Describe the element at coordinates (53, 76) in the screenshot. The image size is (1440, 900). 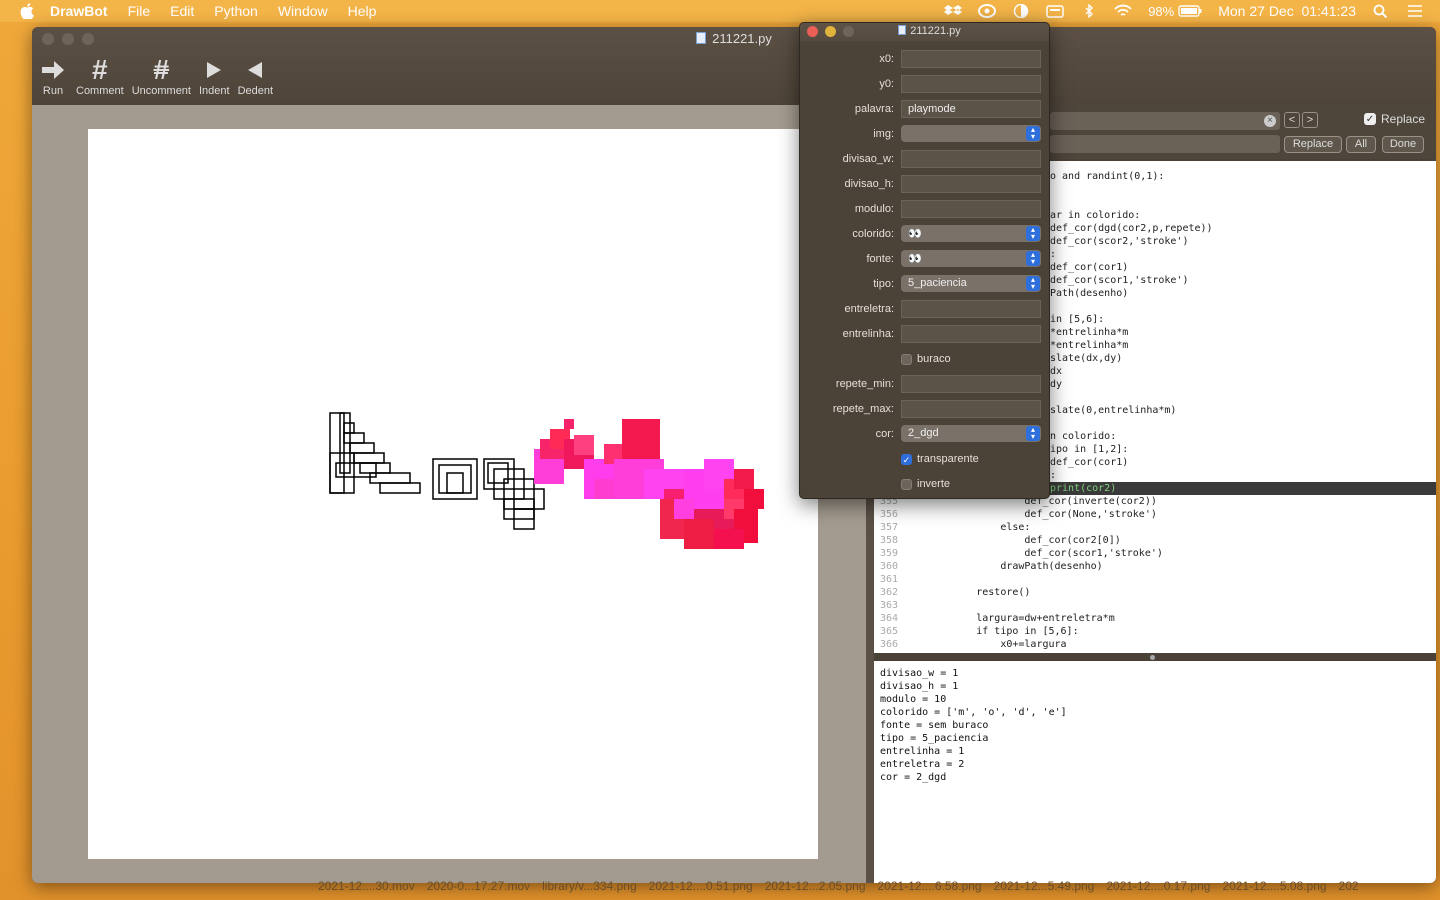
I see `run-button: Run` at that location.